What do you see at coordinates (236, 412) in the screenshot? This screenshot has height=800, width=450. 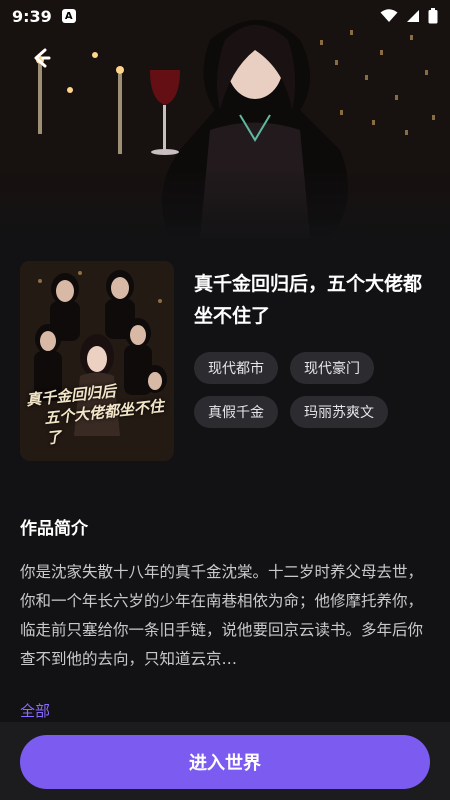 I see `tag-chip: 真假千金` at bounding box center [236, 412].